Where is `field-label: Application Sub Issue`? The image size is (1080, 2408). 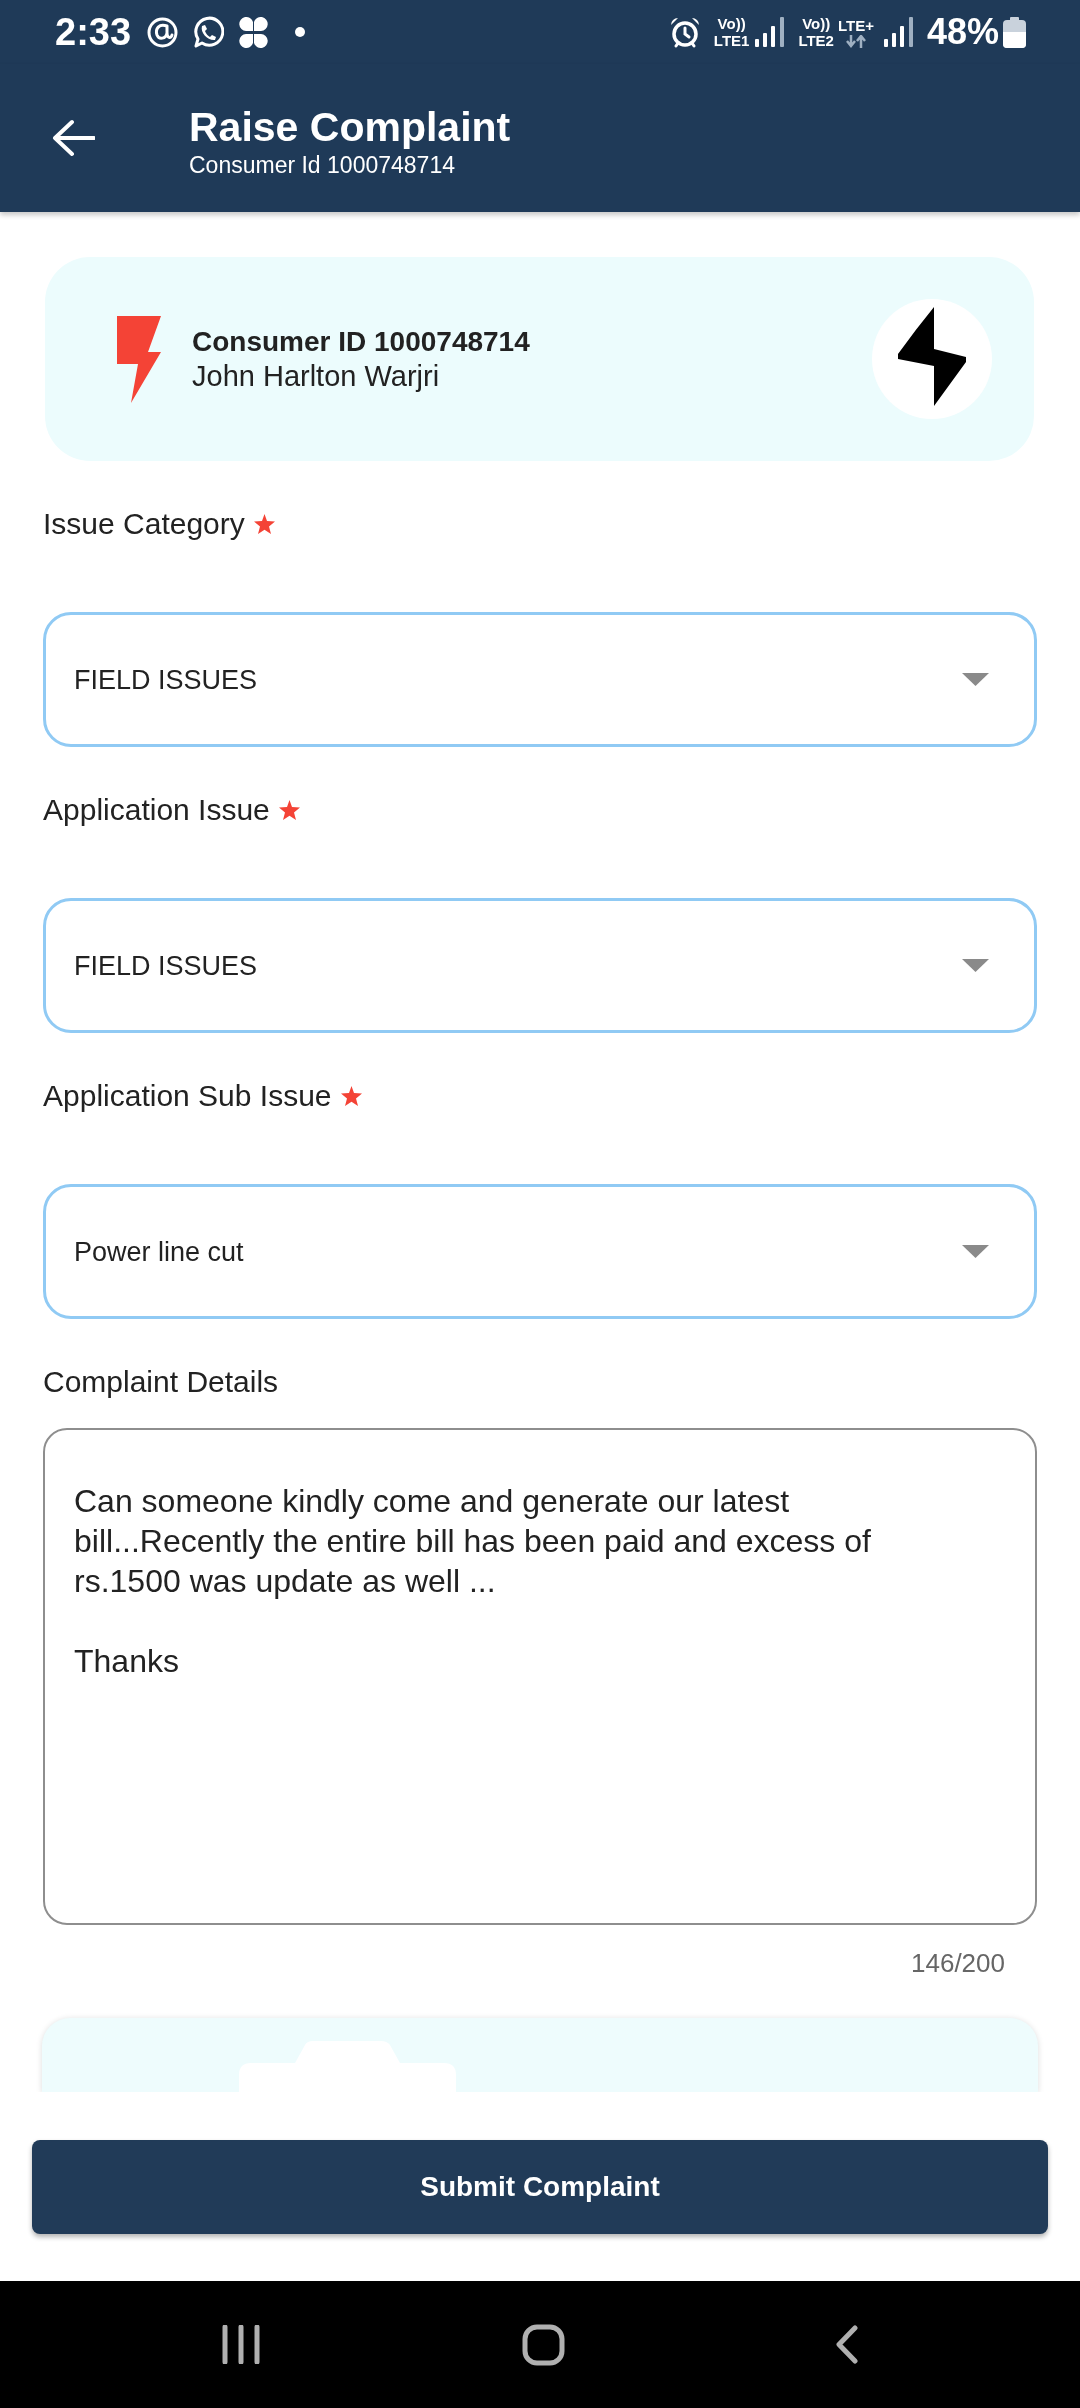 field-label: Application Sub Issue is located at coordinates (187, 1096).